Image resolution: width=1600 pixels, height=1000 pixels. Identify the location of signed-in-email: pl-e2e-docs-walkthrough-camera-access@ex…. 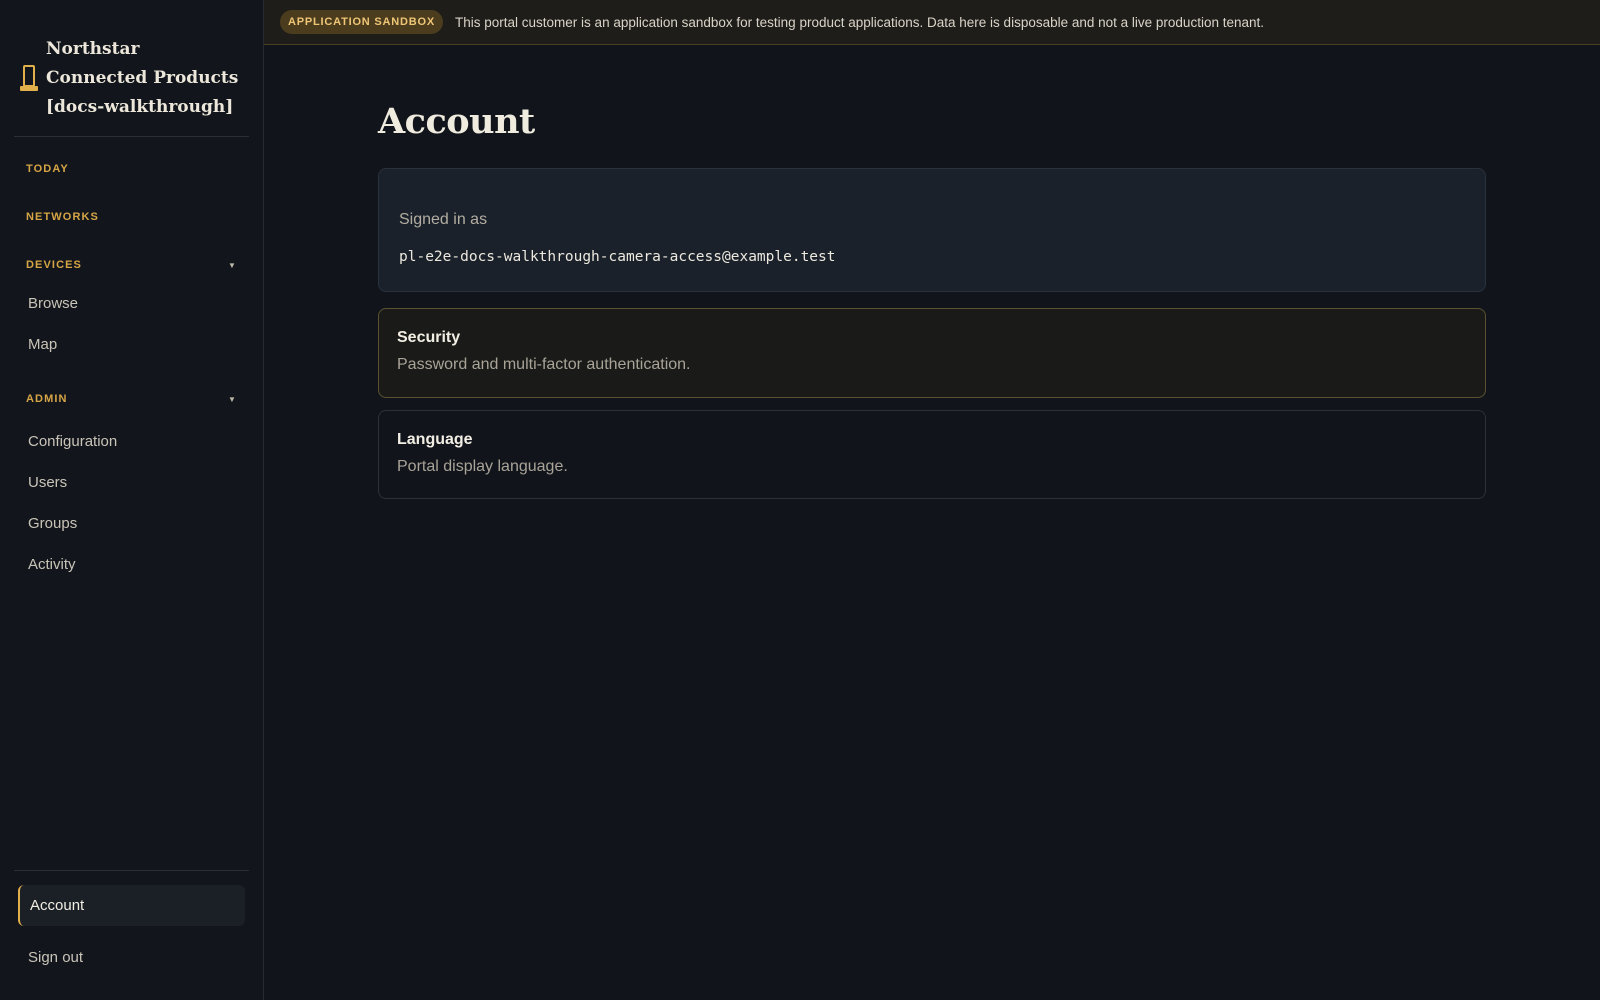
(617, 257).